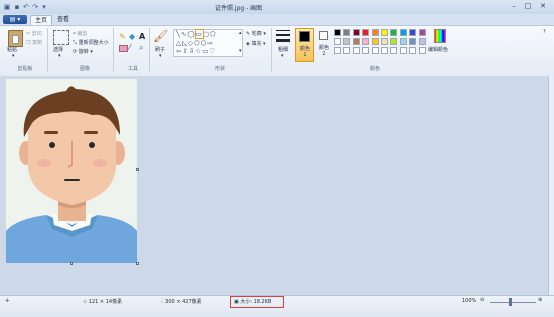 This screenshot has height=317, width=554. Describe the element at coordinates (71, 171) in the screenshot. I see `drawing-canvas` at that location.